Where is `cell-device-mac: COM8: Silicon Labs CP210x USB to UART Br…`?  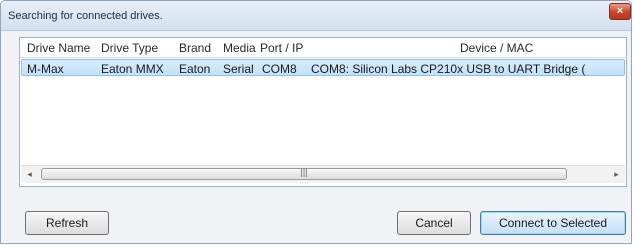 cell-device-mac: COM8: Silicon Labs CP210x USB to UART Br… is located at coordinates (448, 69).